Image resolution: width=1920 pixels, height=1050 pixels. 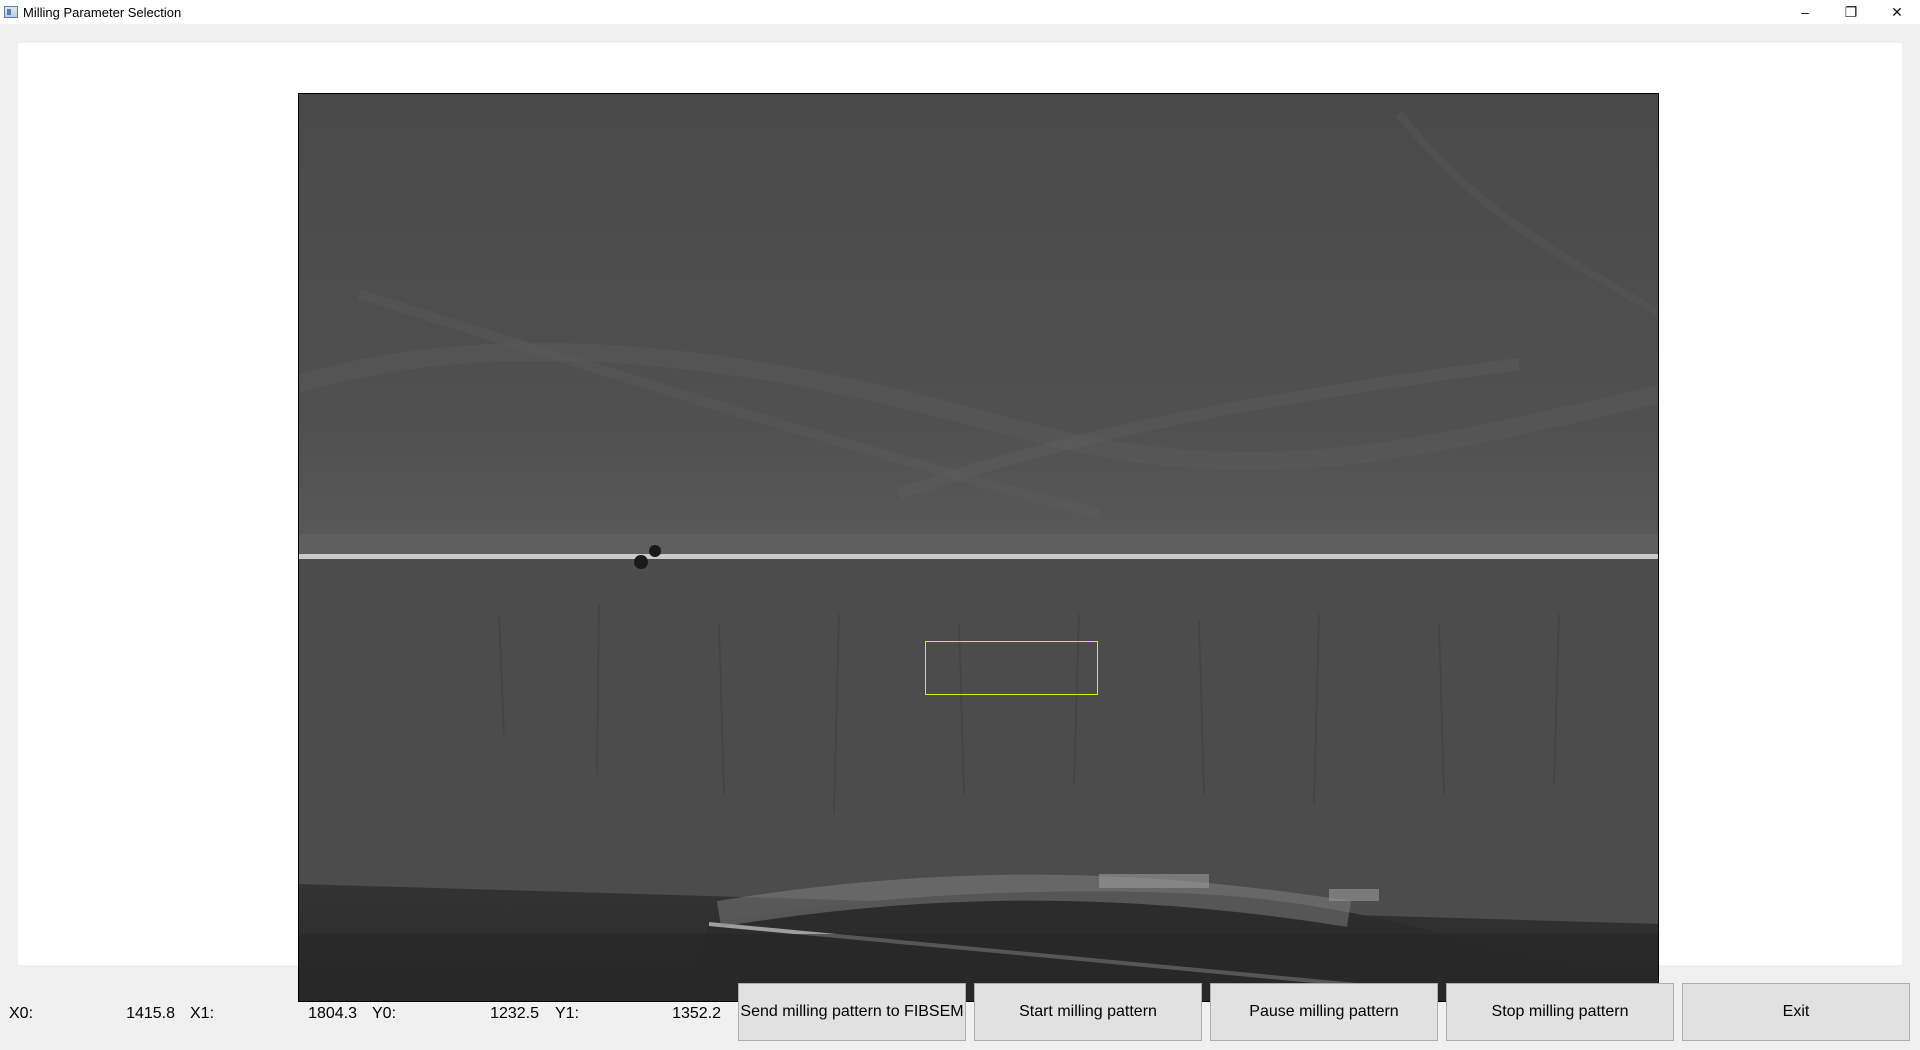 What do you see at coordinates (1088, 1012) in the screenshot?
I see `start-milling-pattern-button: Start milling pattern` at bounding box center [1088, 1012].